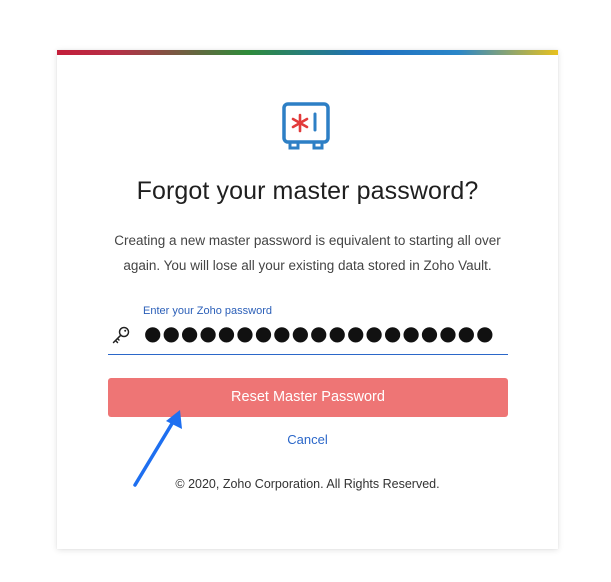 The image size is (611, 582). I want to click on password-input: ●●●●●●●●●●●●●●●●●●●, so click(319, 333).